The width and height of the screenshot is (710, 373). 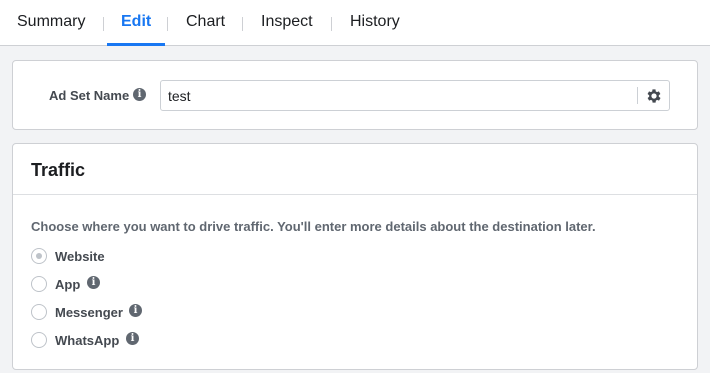 What do you see at coordinates (375, 22) in the screenshot?
I see `tab-history: History` at bounding box center [375, 22].